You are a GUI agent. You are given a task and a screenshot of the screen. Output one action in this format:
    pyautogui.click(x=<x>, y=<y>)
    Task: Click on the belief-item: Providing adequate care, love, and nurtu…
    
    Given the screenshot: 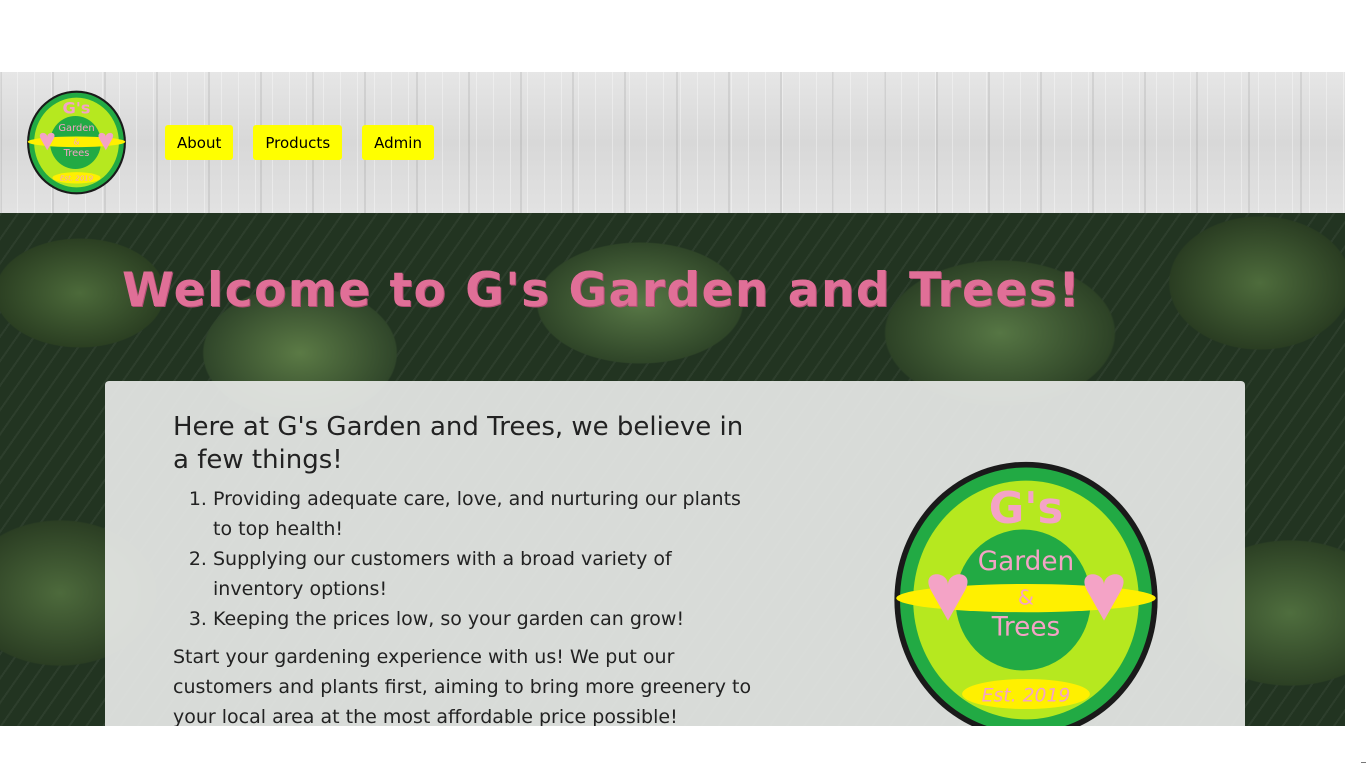 What is the action you would take?
    pyautogui.click(x=483, y=514)
    